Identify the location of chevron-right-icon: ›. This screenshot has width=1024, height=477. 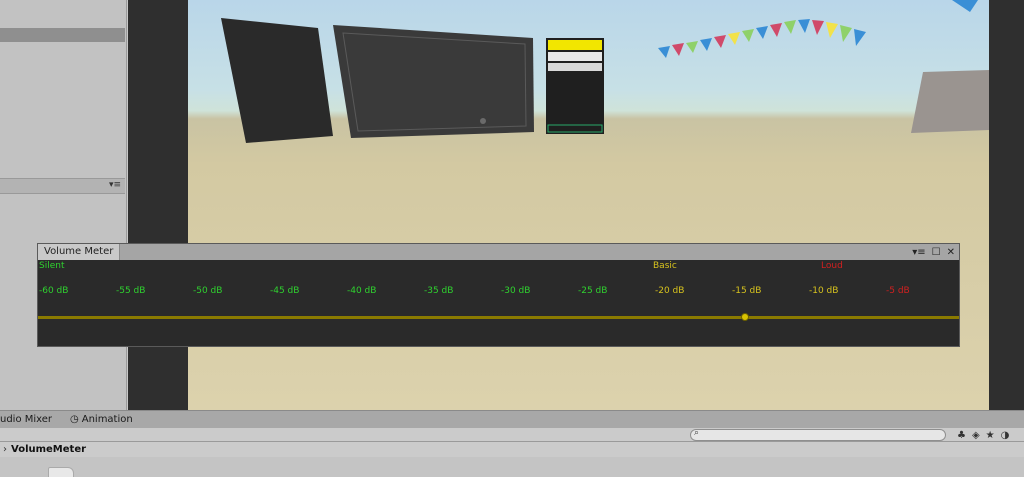
(5, 449).